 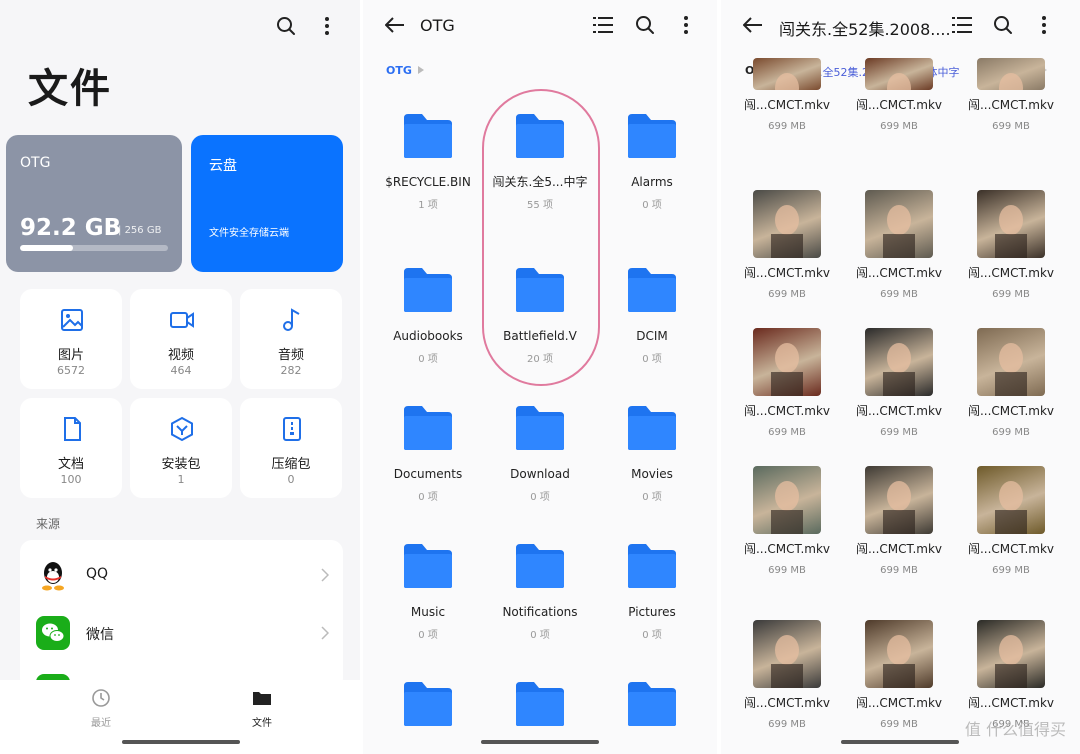 What do you see at coordinates (652, 182) in the screenshot?
I see `folder-name: Alarms` at bounding box center [652, 182].